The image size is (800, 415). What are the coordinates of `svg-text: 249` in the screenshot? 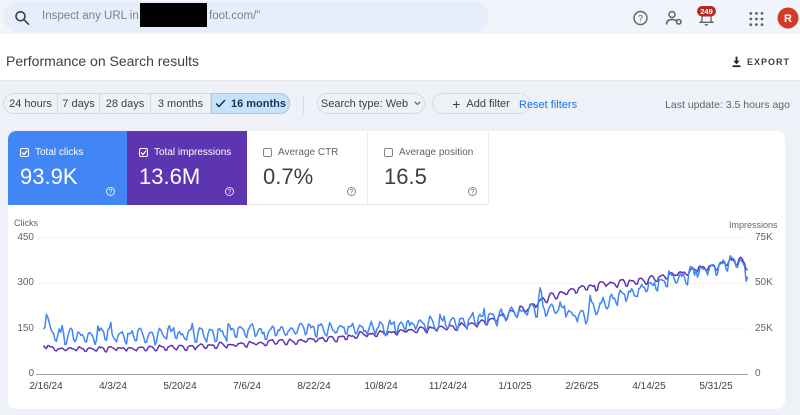 It's located at (706, 11).